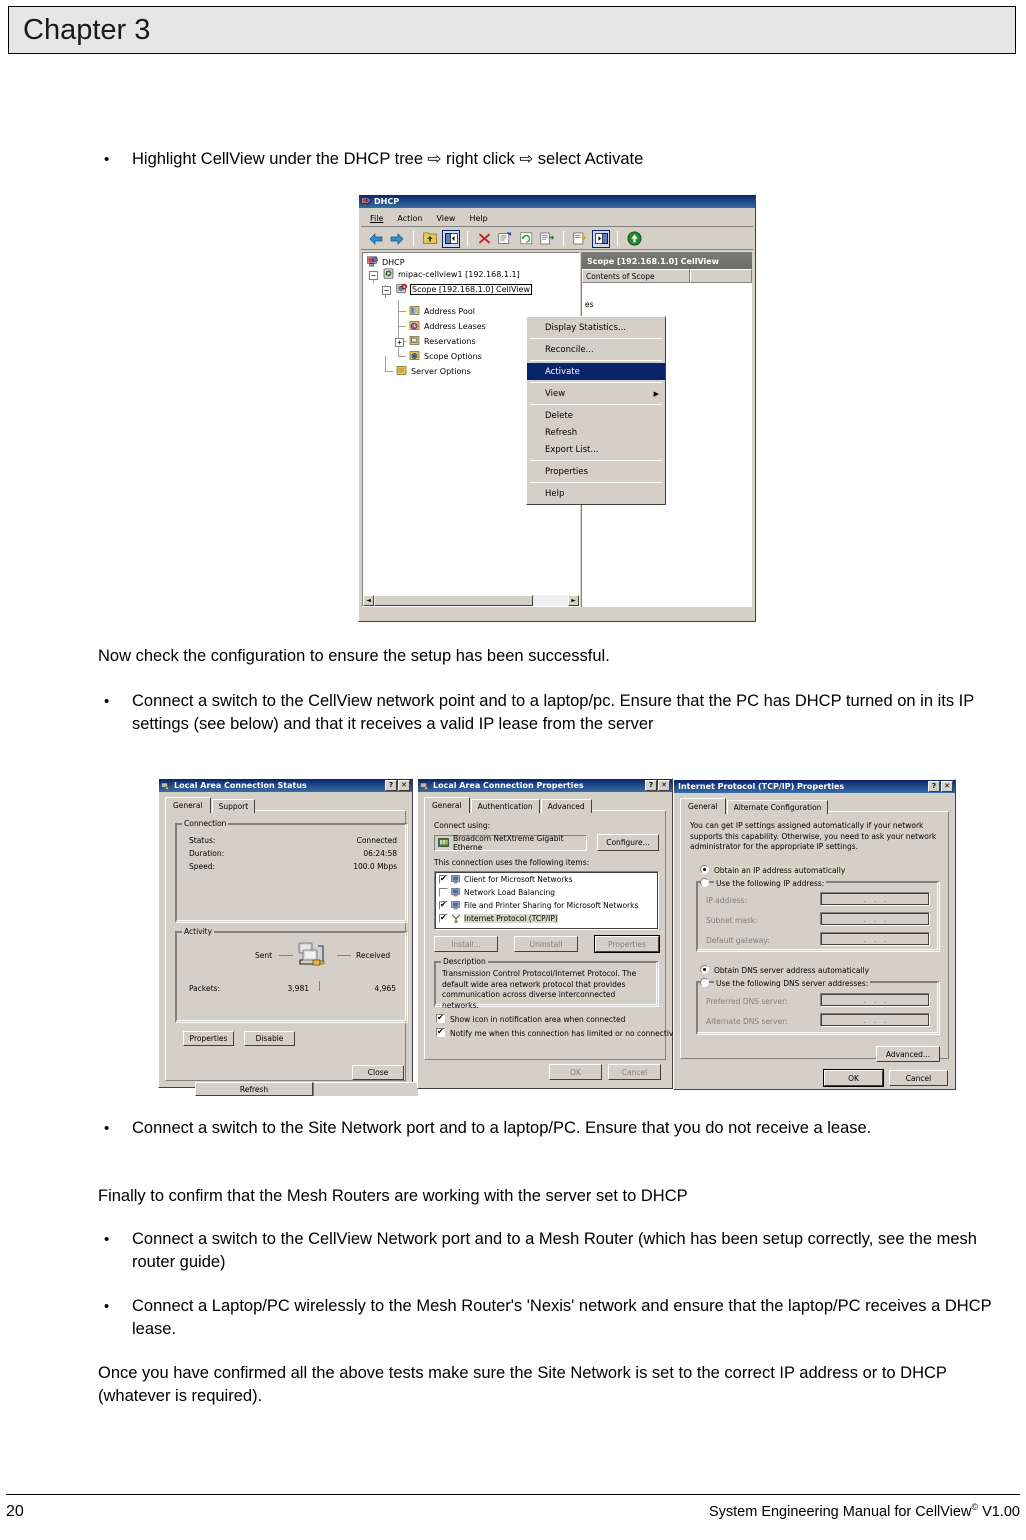 The width and height of the screenshot is (1026, 1540). What do you see at coordinates (443, 905) in the screenshot?
I see `checkbox-file-and-printer-sharing` at bounding box center [443, 905].